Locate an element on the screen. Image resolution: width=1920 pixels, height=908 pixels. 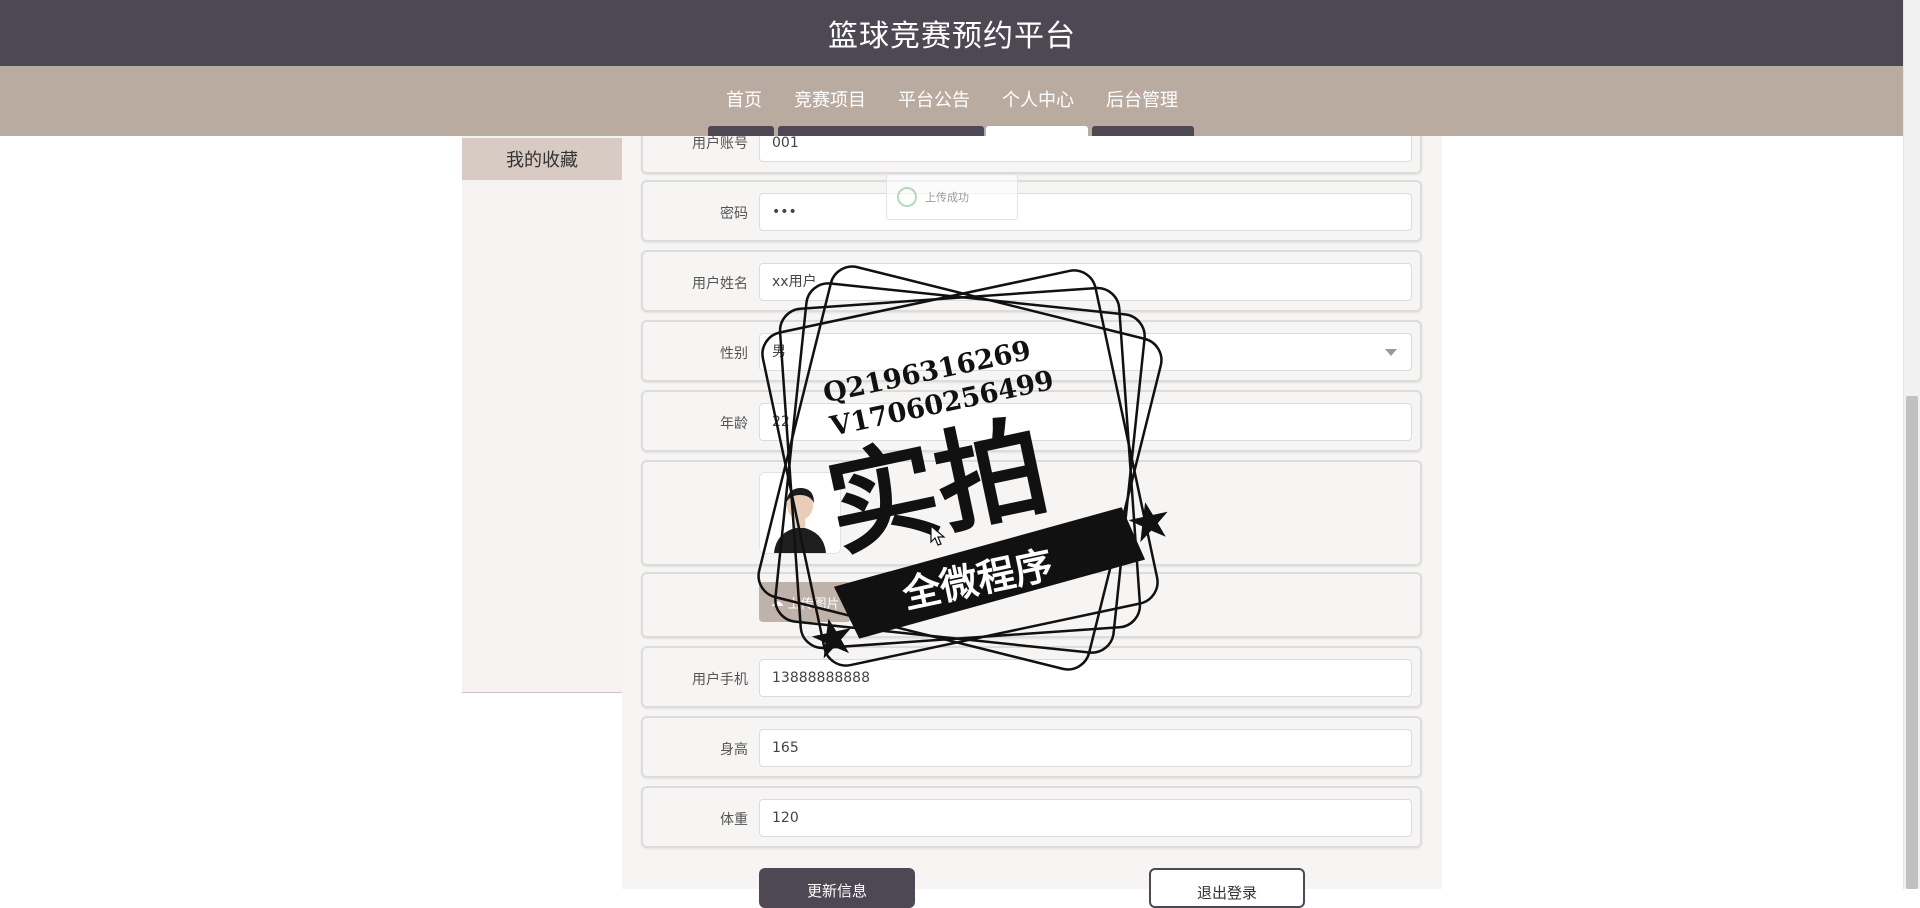
site-header: 篮球竞赛预约平台 is located at coordinates (952, 33).